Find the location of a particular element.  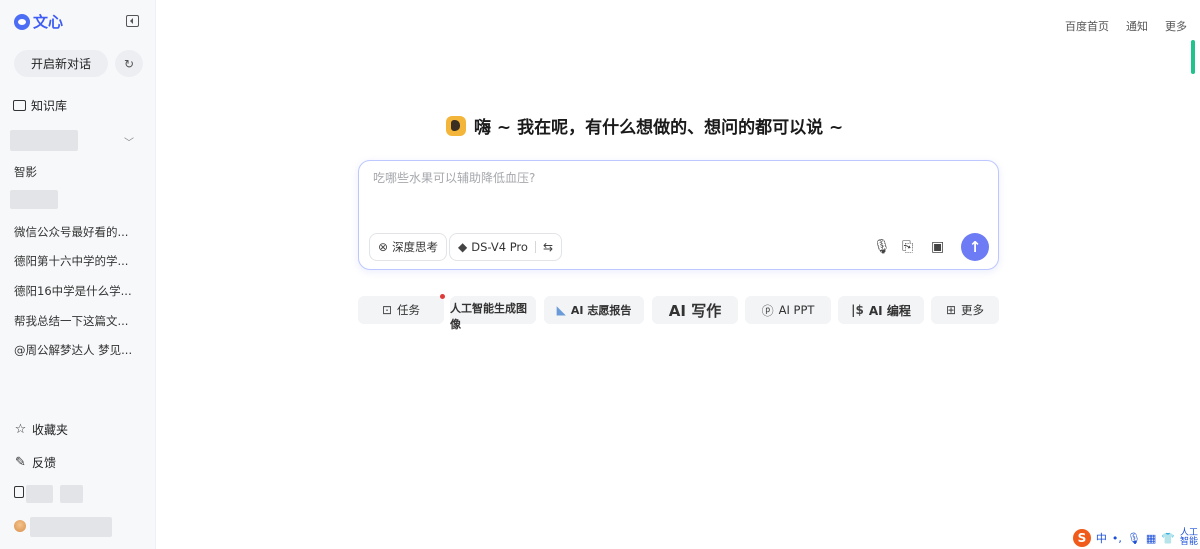

chat-input-box: ⊗ 深度思考 ◆ DS-V4 Pro ⇆ 🎙 ⎘ ▣ ↑ is located at coordinates (678, 215).